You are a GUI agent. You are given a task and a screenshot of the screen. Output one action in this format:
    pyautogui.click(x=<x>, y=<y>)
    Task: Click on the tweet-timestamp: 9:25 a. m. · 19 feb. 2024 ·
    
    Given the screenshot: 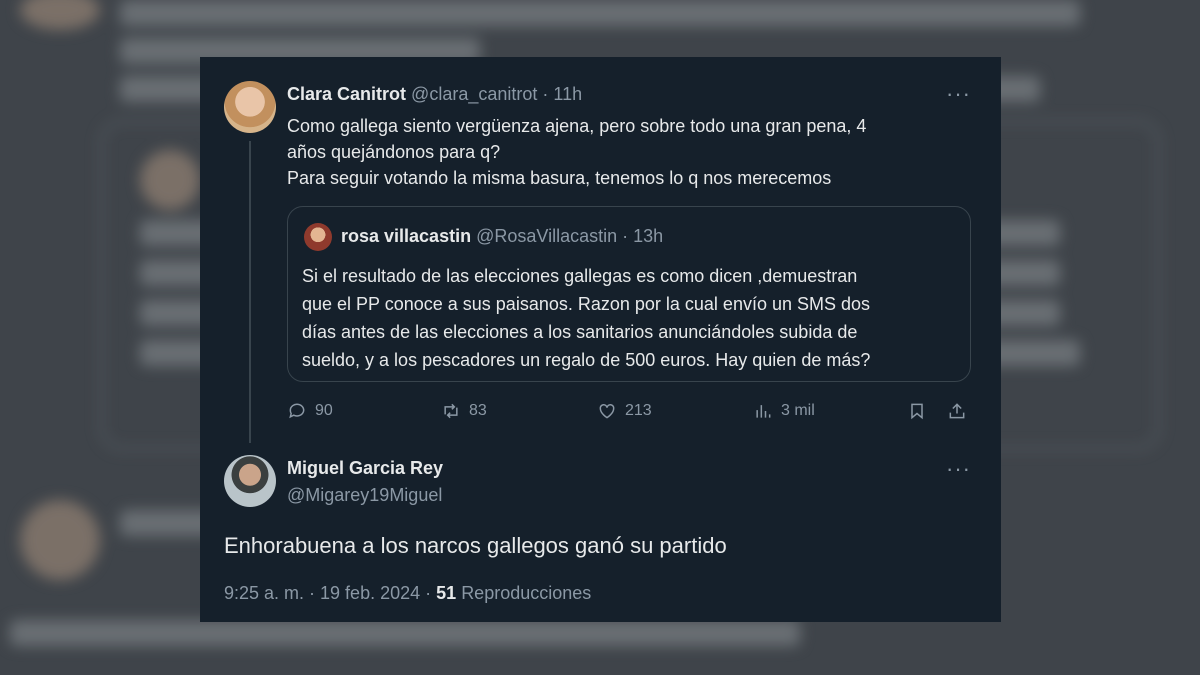 What is the action you would take?
    pyautogui.click(x=327, y=593)
    